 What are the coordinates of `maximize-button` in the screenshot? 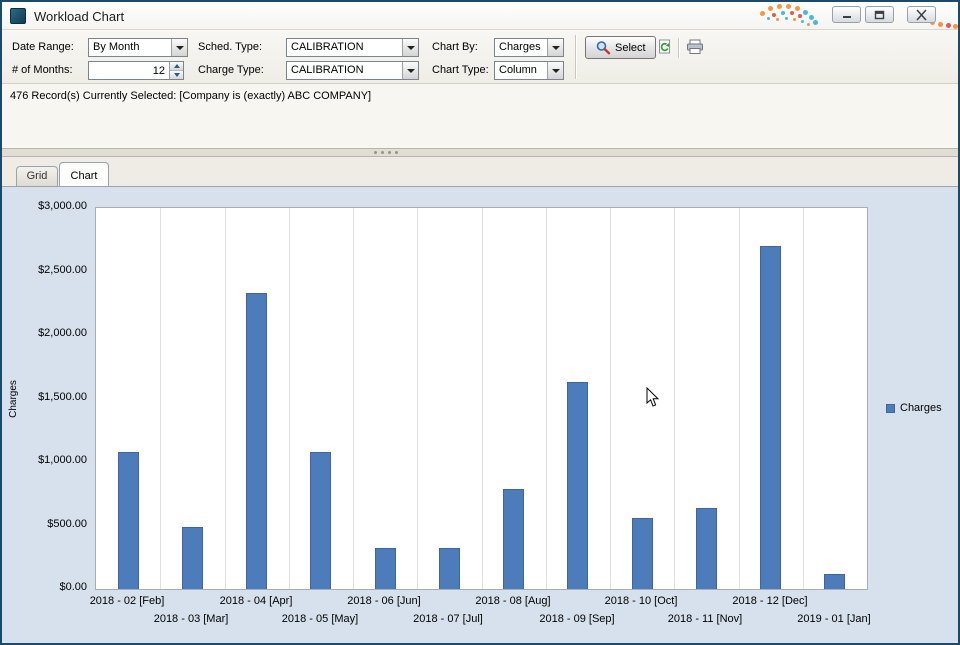 It's located at (879, 14).